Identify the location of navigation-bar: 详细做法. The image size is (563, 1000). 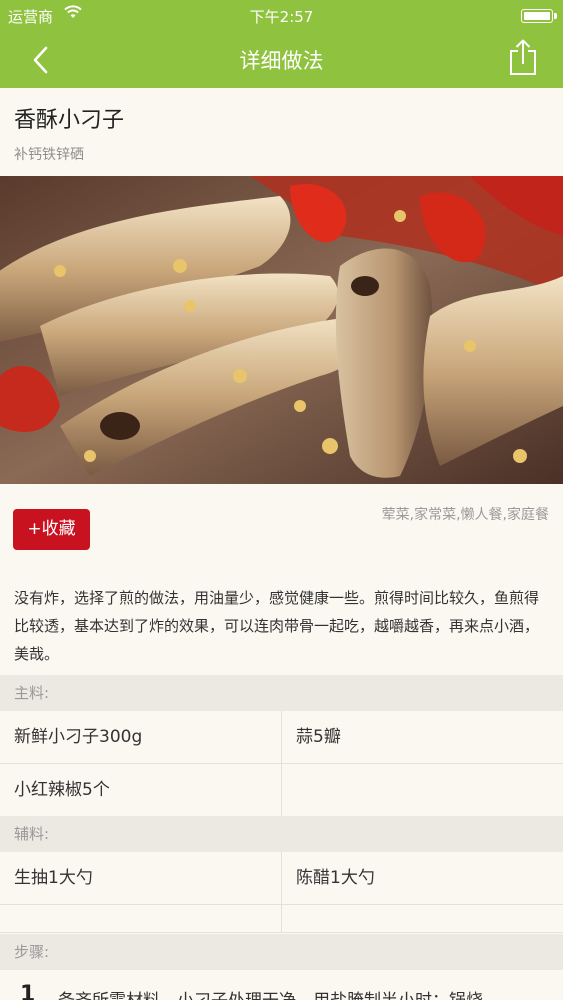
(281, 60).